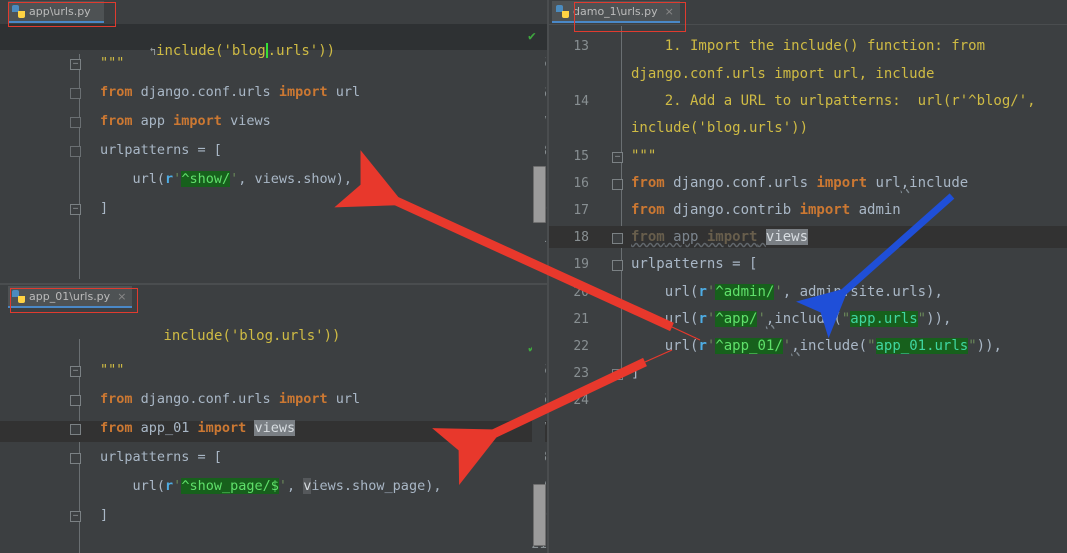  I want to click on line-number: 16, so click(581, 183).